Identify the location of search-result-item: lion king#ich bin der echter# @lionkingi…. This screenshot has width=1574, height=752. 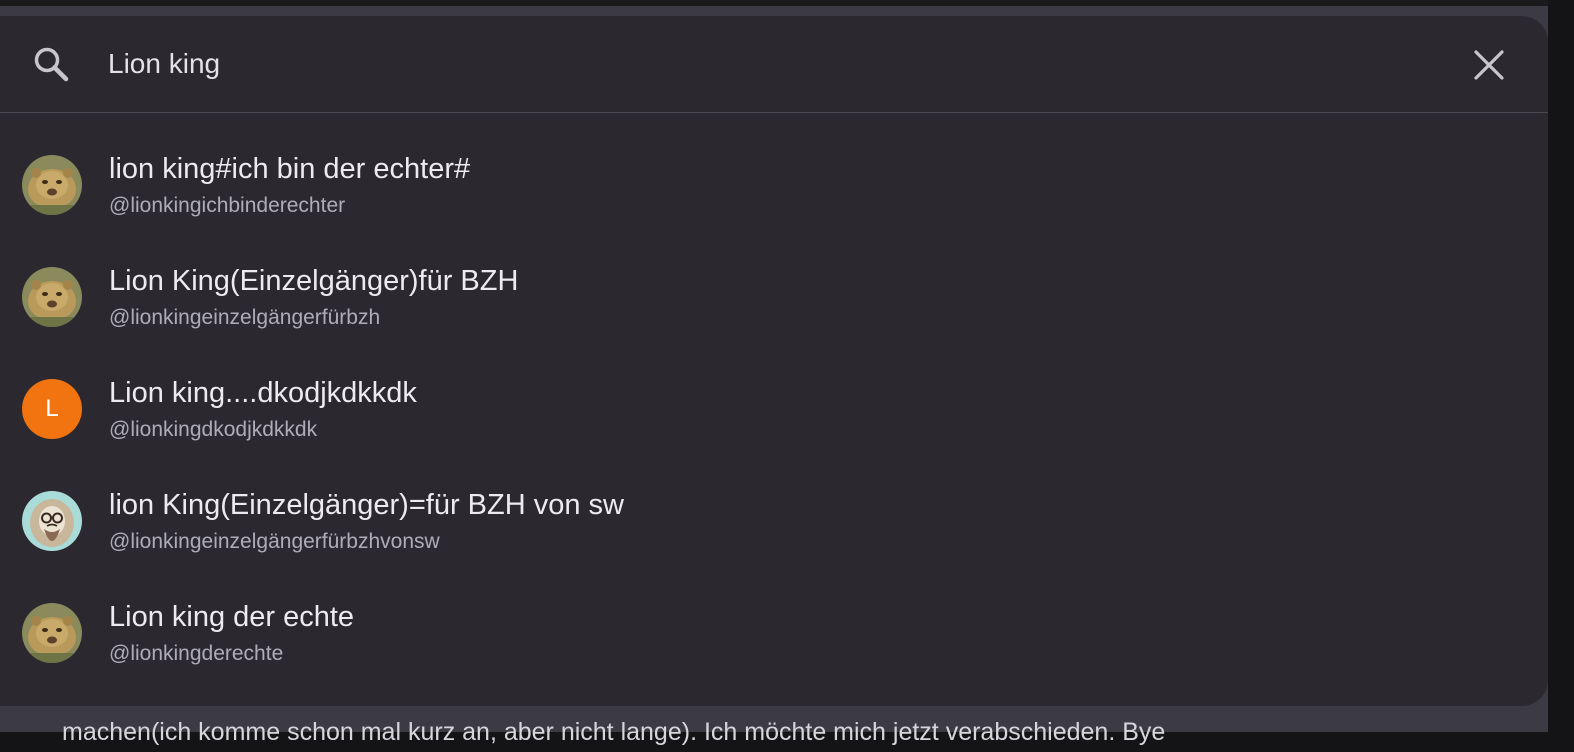
(774, 197).